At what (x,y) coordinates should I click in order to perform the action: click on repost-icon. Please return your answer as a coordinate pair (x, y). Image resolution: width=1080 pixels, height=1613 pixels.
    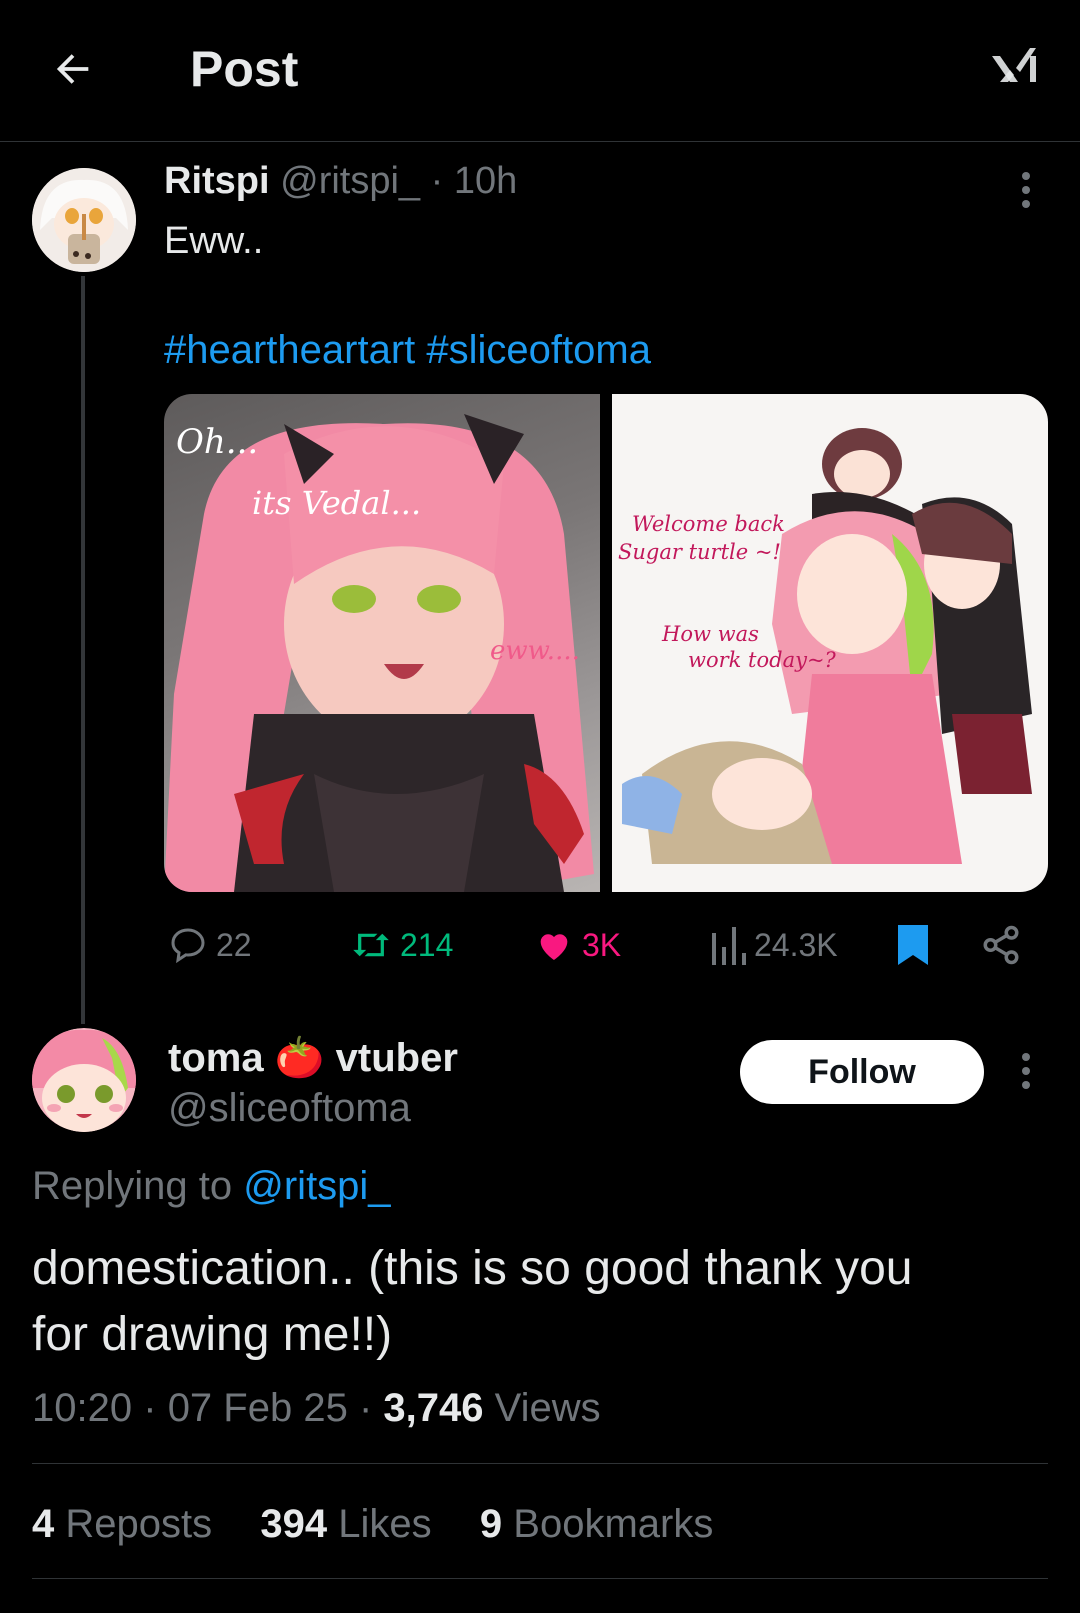
    Looking at the image, I should click on (371, 945).